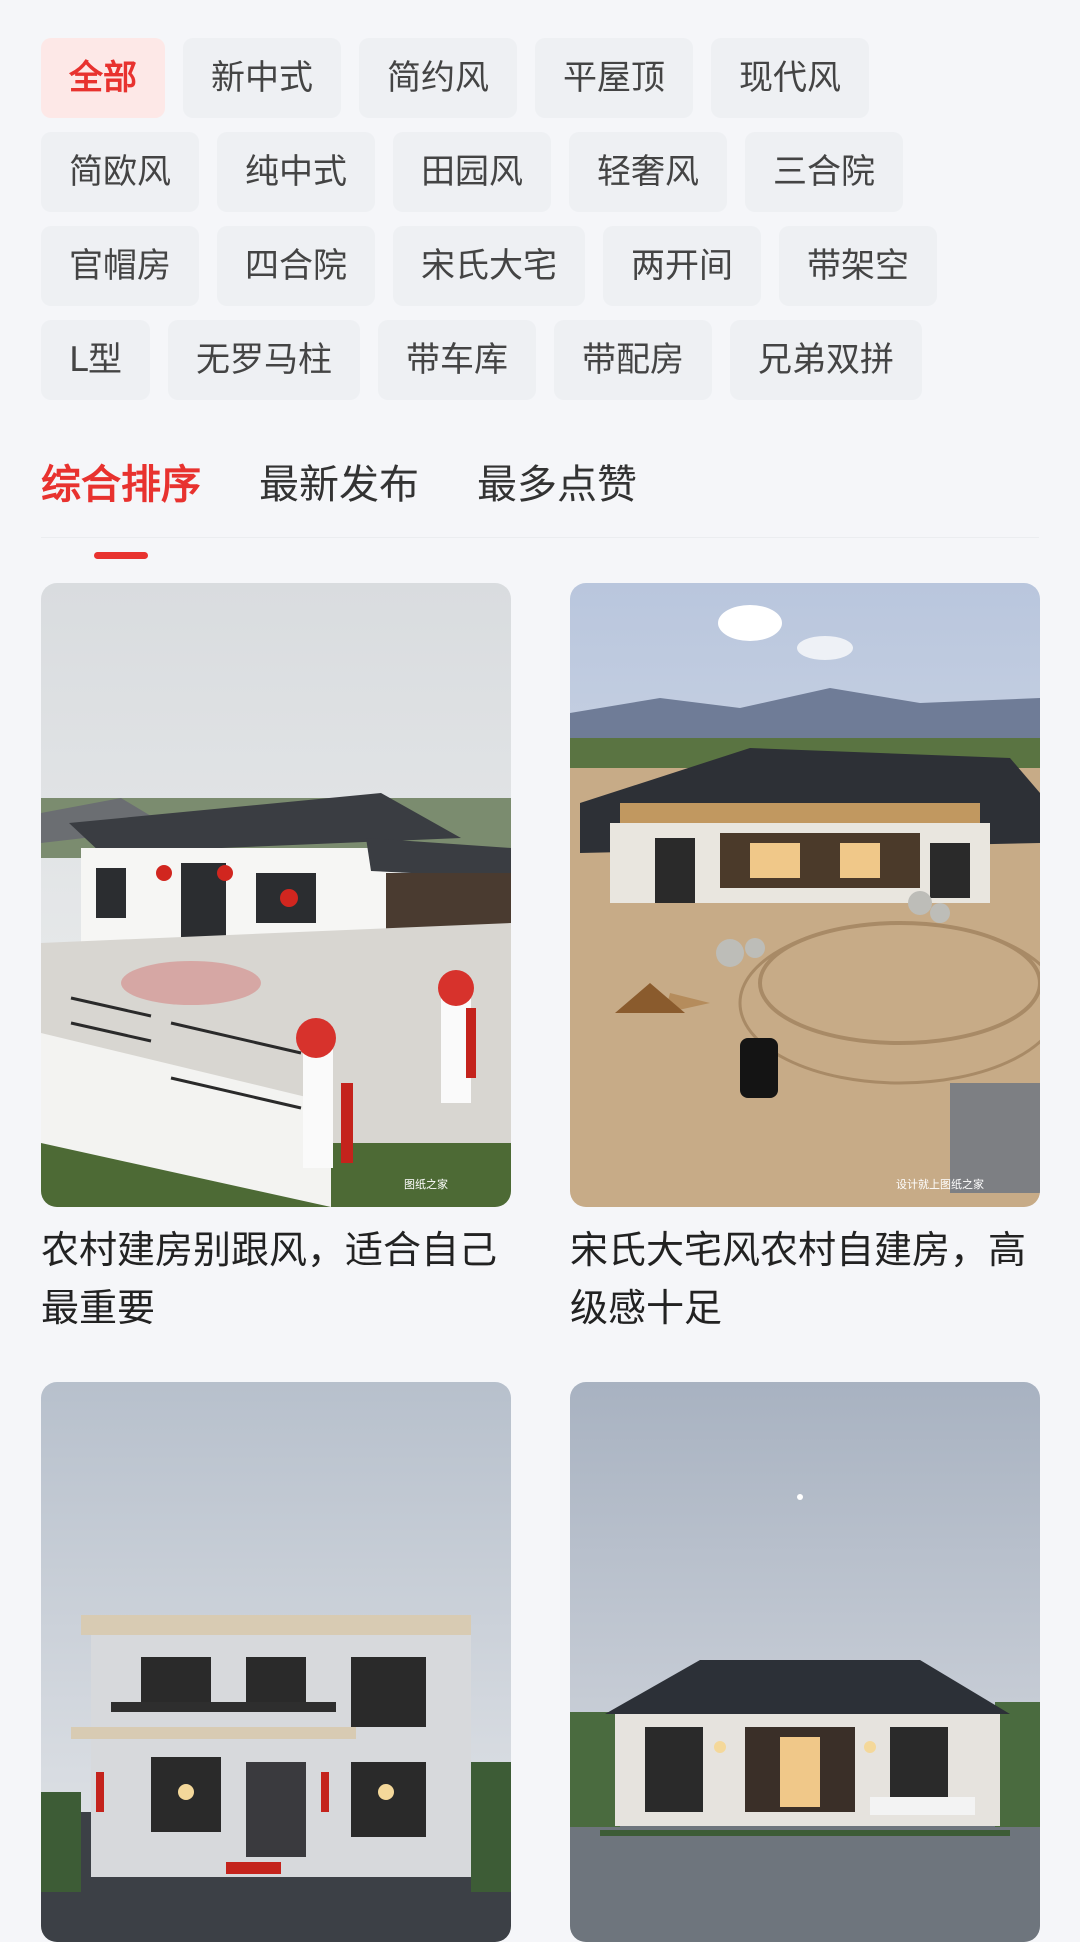  What do you see at coordinates (540, 537) in the screenshot?
I see `tab-divider` at bounding box center [540, 537].